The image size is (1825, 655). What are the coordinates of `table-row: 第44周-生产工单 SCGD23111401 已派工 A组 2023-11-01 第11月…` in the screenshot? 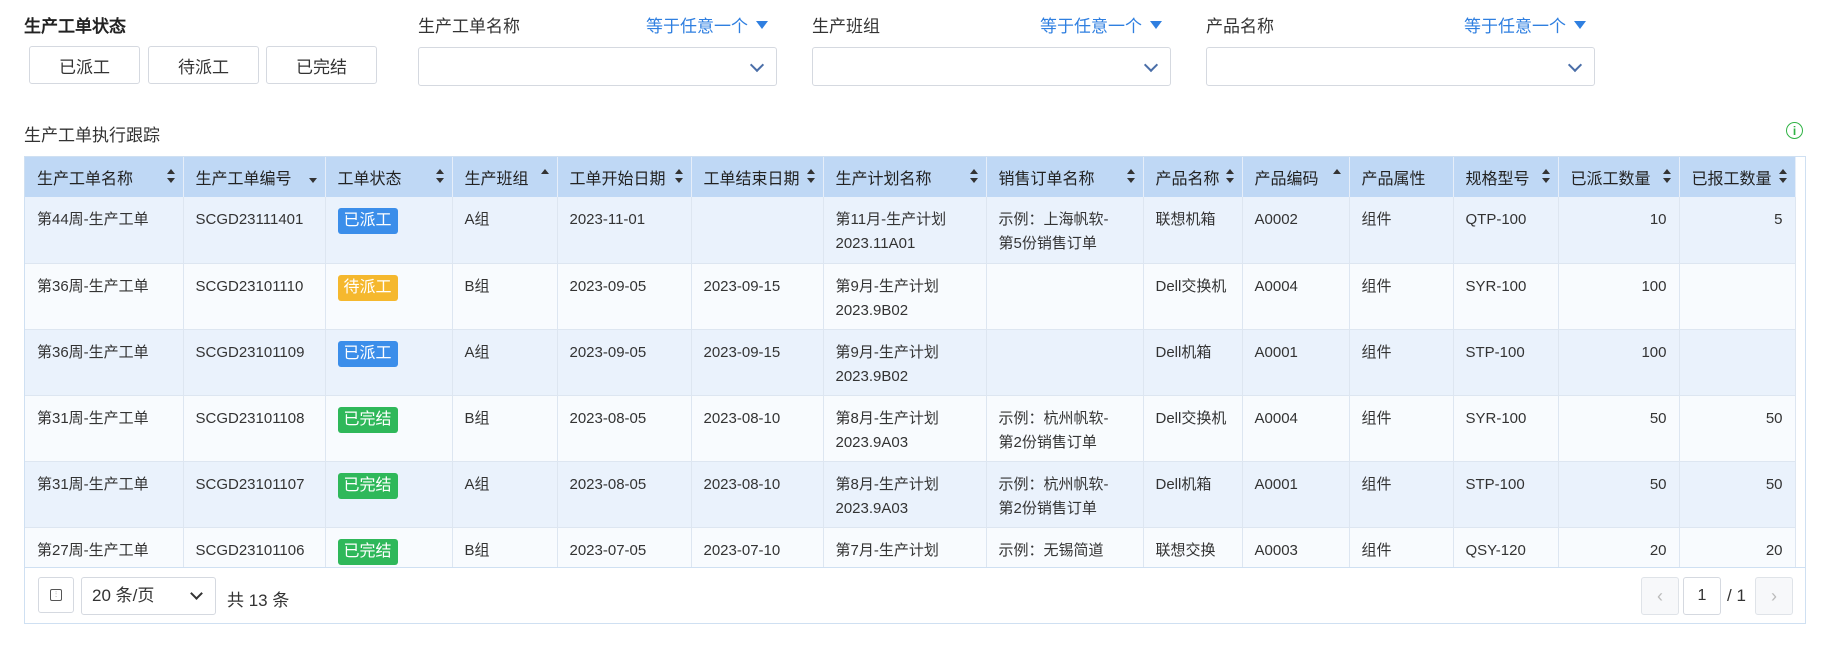 It's located at (910, 230).